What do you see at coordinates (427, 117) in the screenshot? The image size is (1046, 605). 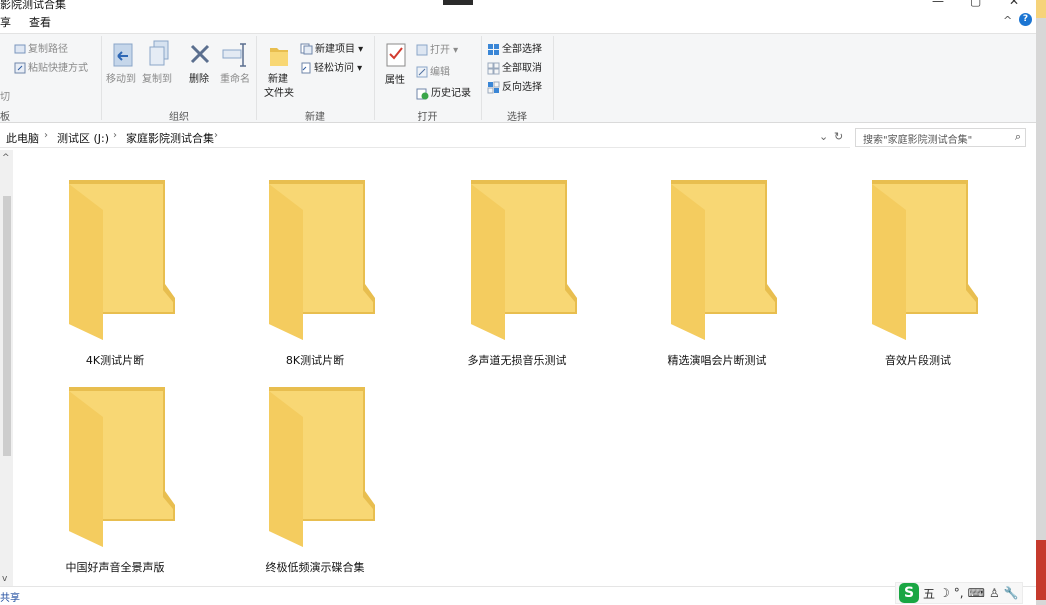 I see `open-group-label: 打开` at bounding box center [427, 117].